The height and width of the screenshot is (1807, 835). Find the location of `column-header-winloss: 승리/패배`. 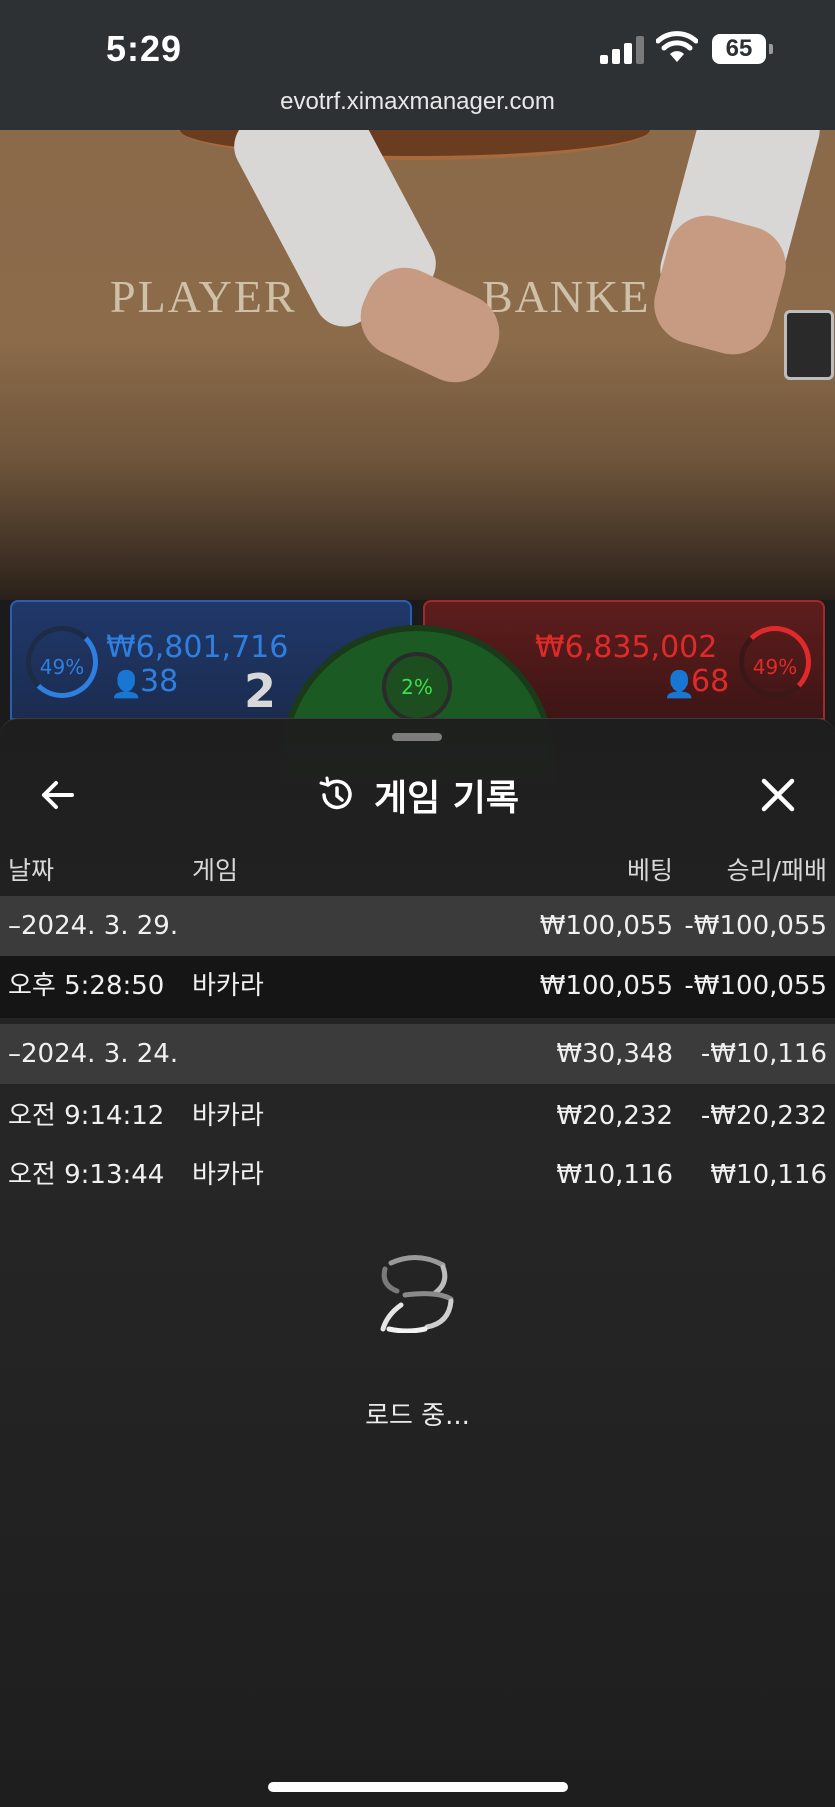

column-header-winloss: 승리/패배 is located at coordinates (777, 869).